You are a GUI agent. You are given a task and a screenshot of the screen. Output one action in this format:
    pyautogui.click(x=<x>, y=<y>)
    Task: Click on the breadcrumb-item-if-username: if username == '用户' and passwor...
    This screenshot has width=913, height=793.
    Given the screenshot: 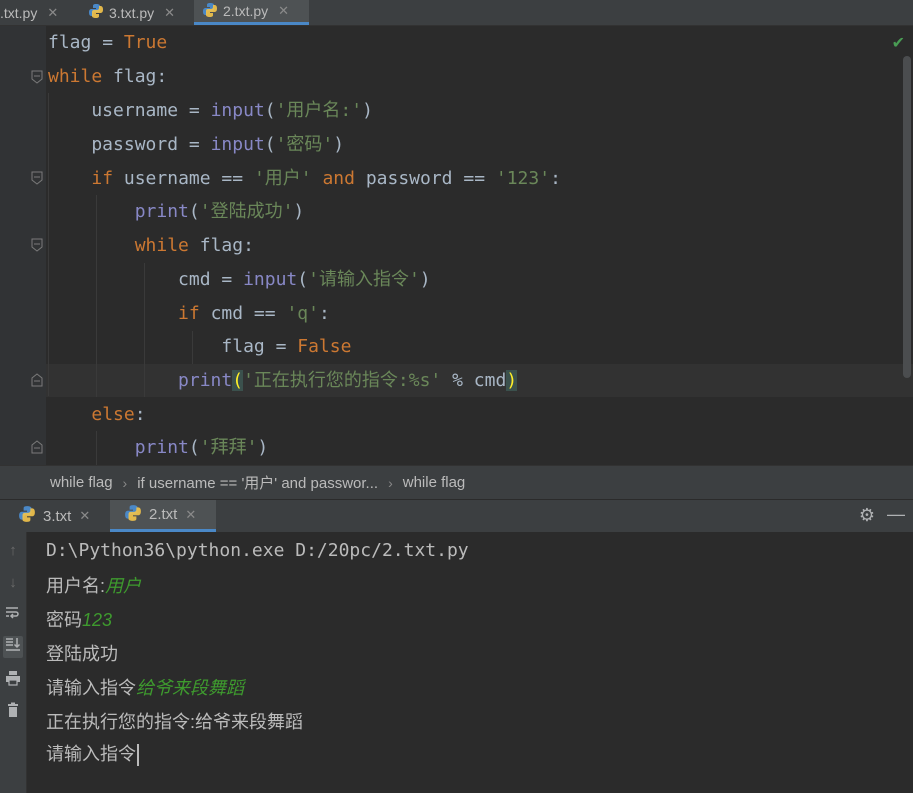 What is the action you would take?
    pyautogui.click(x=257, y=482)
    